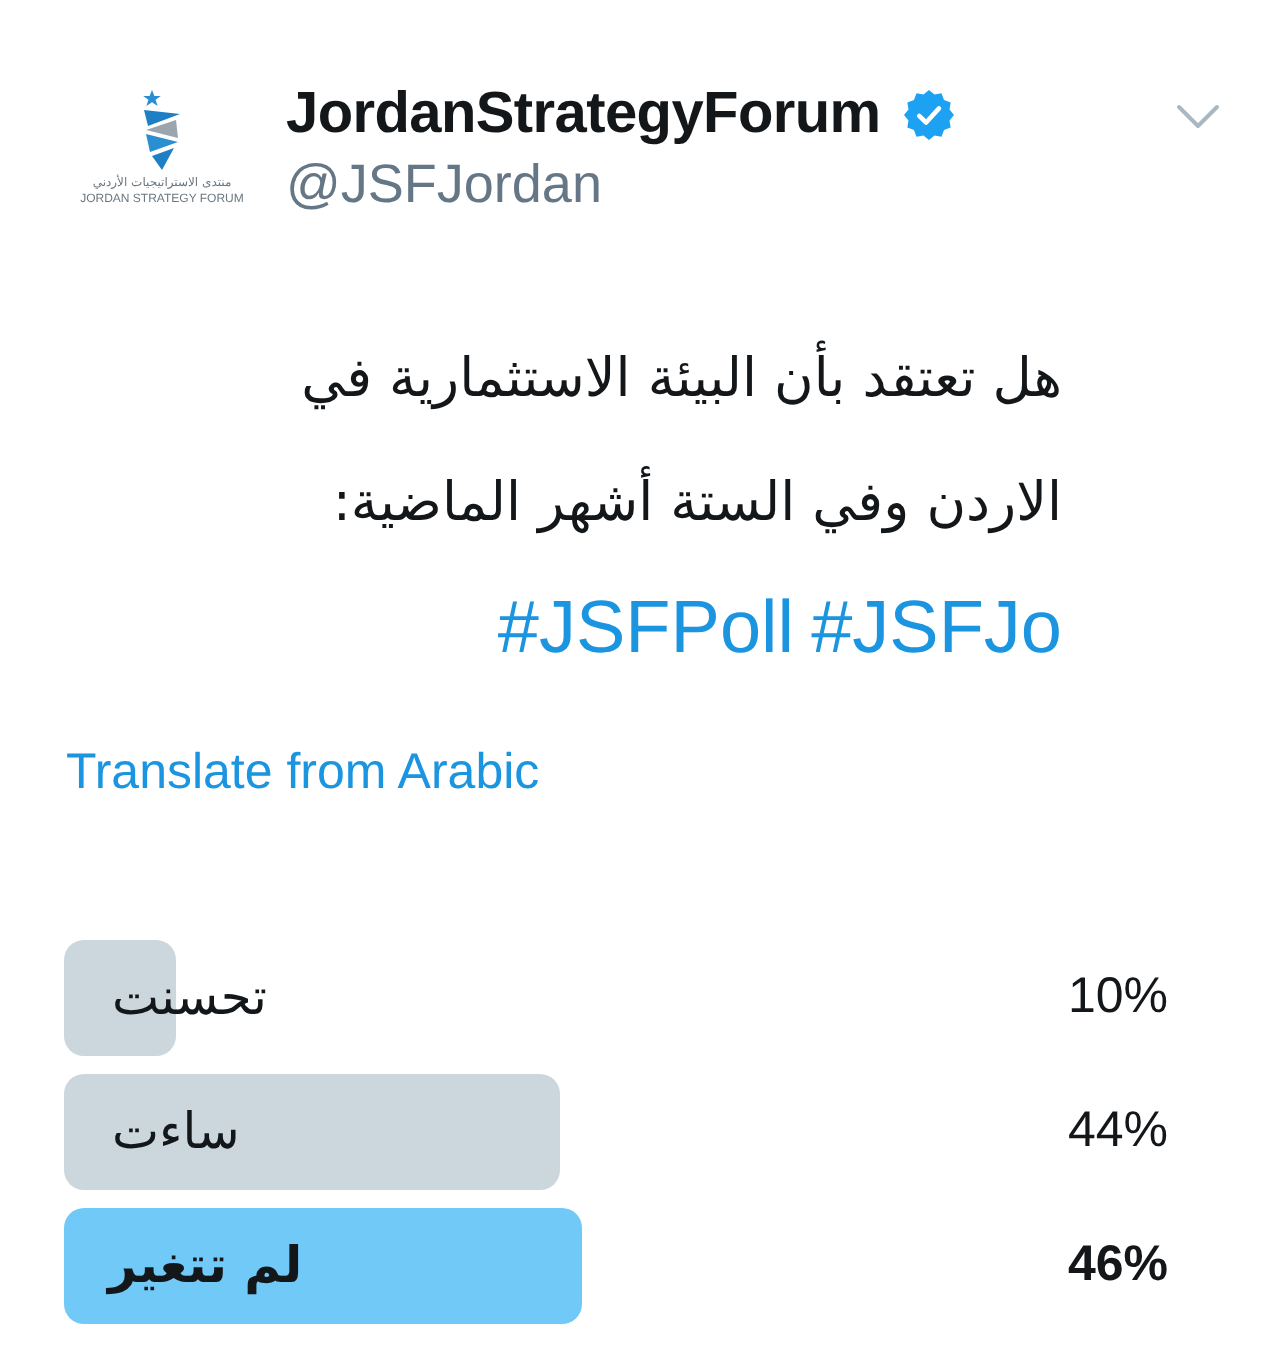 Image resolution: width=1278 pixels, height=1368 pixels. Describe the element at coordinates (162, 130) in the screenshot. I see `logo-icon` at that location.